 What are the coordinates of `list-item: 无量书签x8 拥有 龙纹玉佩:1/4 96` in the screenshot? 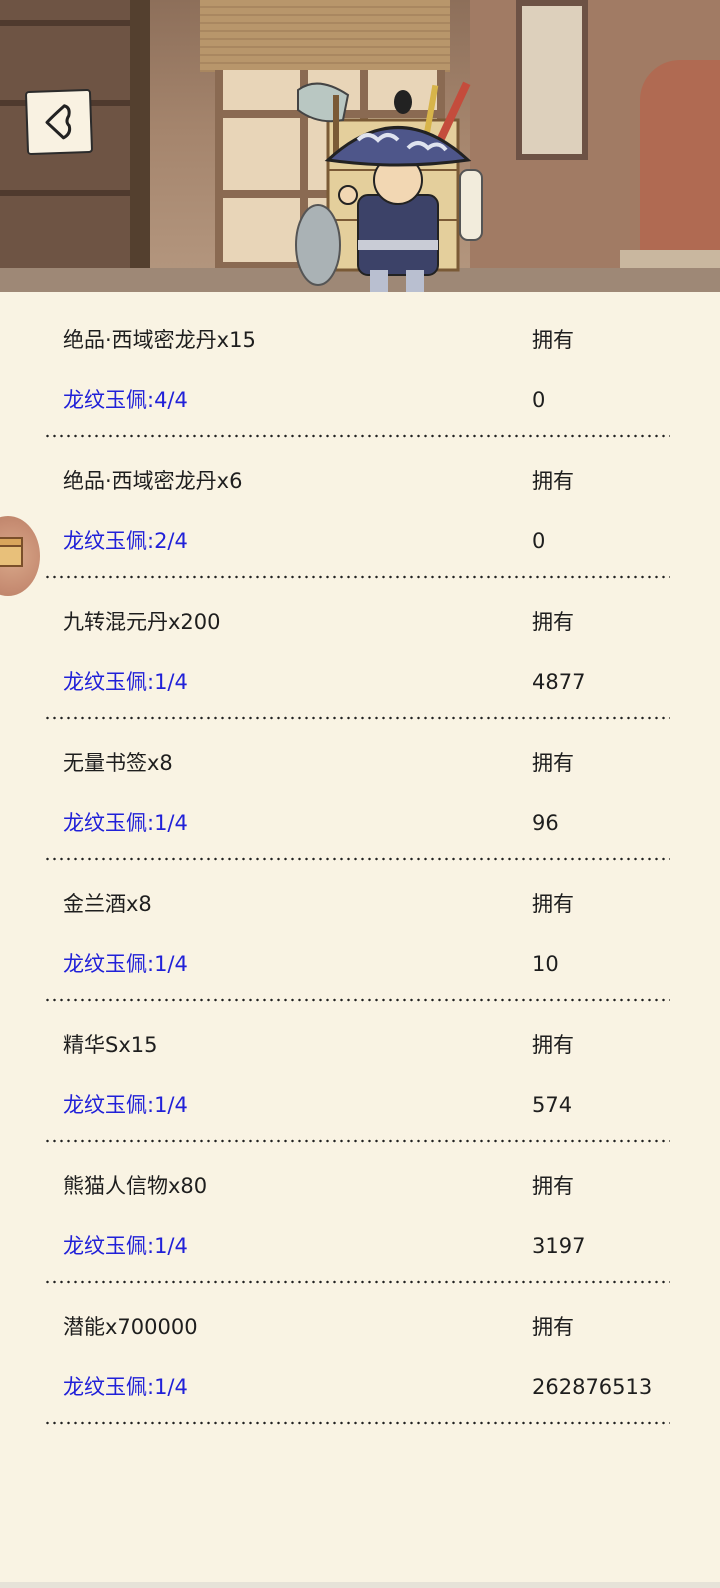 It's located at (360, 788).